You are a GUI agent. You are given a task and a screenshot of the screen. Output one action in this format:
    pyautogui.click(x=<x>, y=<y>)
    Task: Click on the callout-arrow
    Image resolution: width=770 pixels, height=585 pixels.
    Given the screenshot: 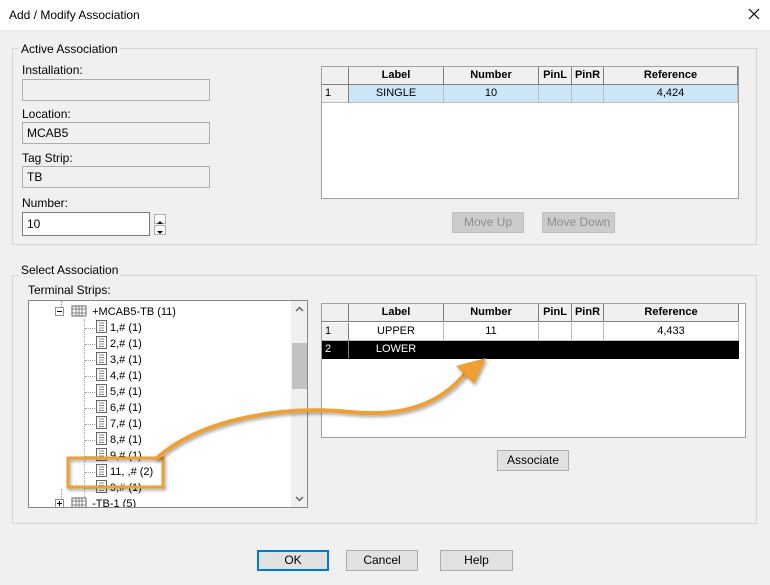 What is the action you would take?
    pyautogui.click(x=312, y=414)
    